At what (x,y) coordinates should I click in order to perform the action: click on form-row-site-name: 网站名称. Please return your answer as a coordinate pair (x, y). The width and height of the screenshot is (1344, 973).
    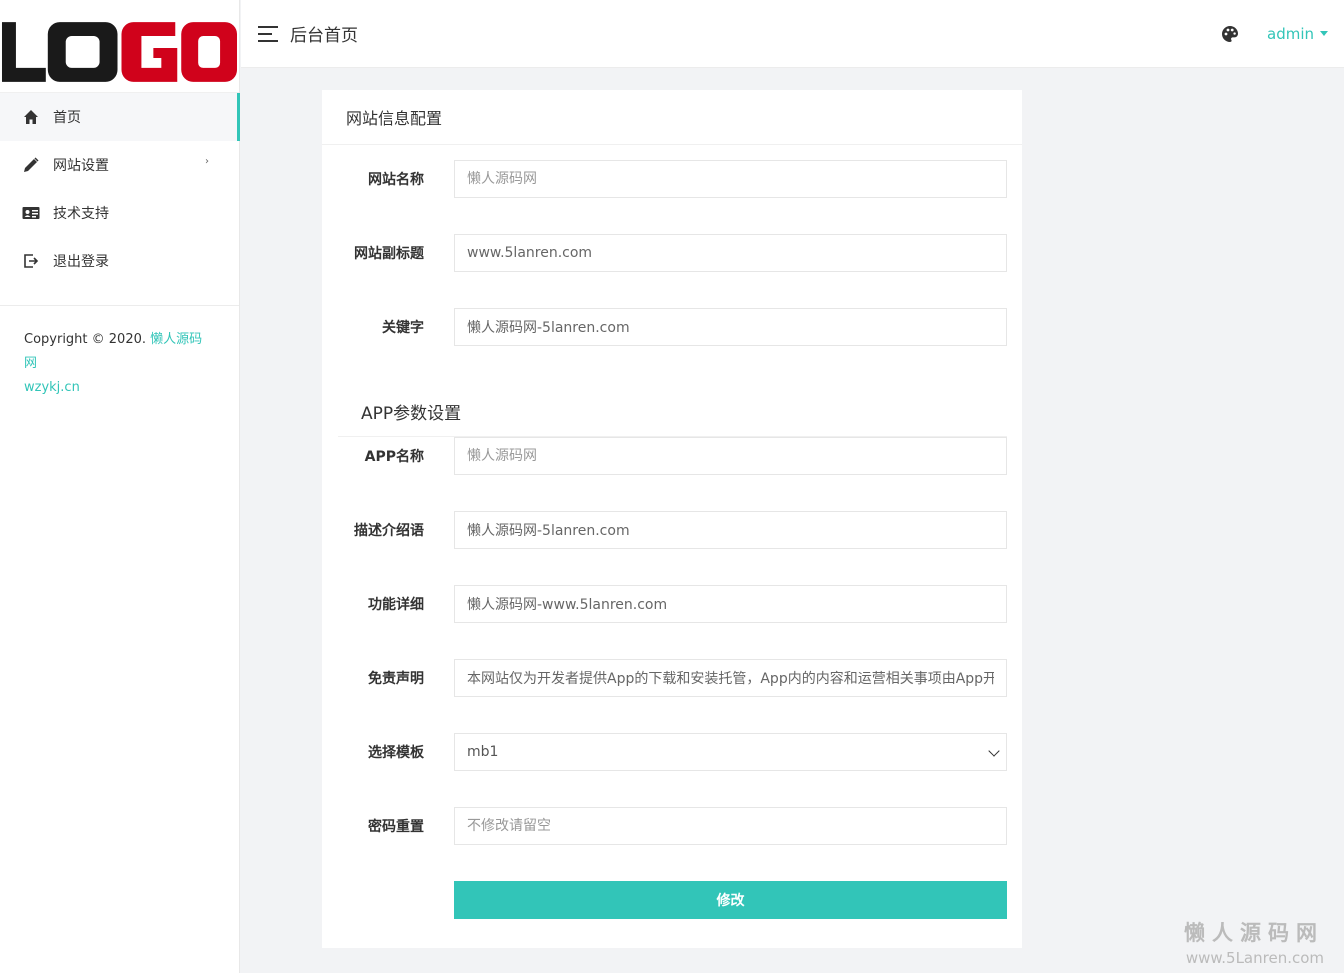
    Looking at the image, I should click on (672, 179).